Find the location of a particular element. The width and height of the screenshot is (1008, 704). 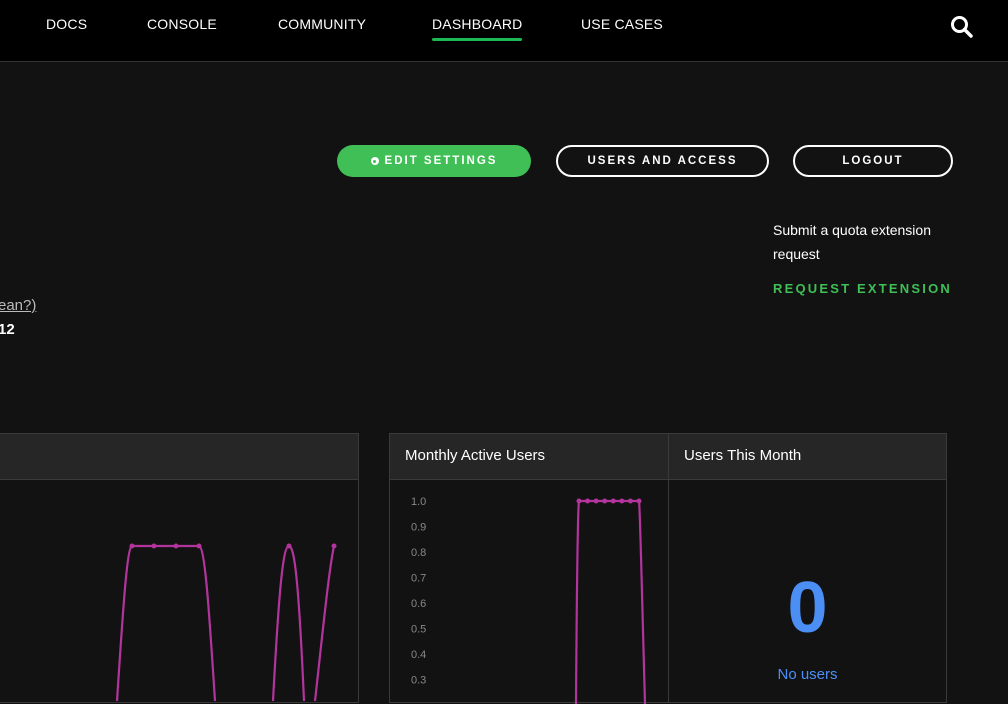

edit-settings-label: EDIT SETTINGS is located at coordinates (441, 161).